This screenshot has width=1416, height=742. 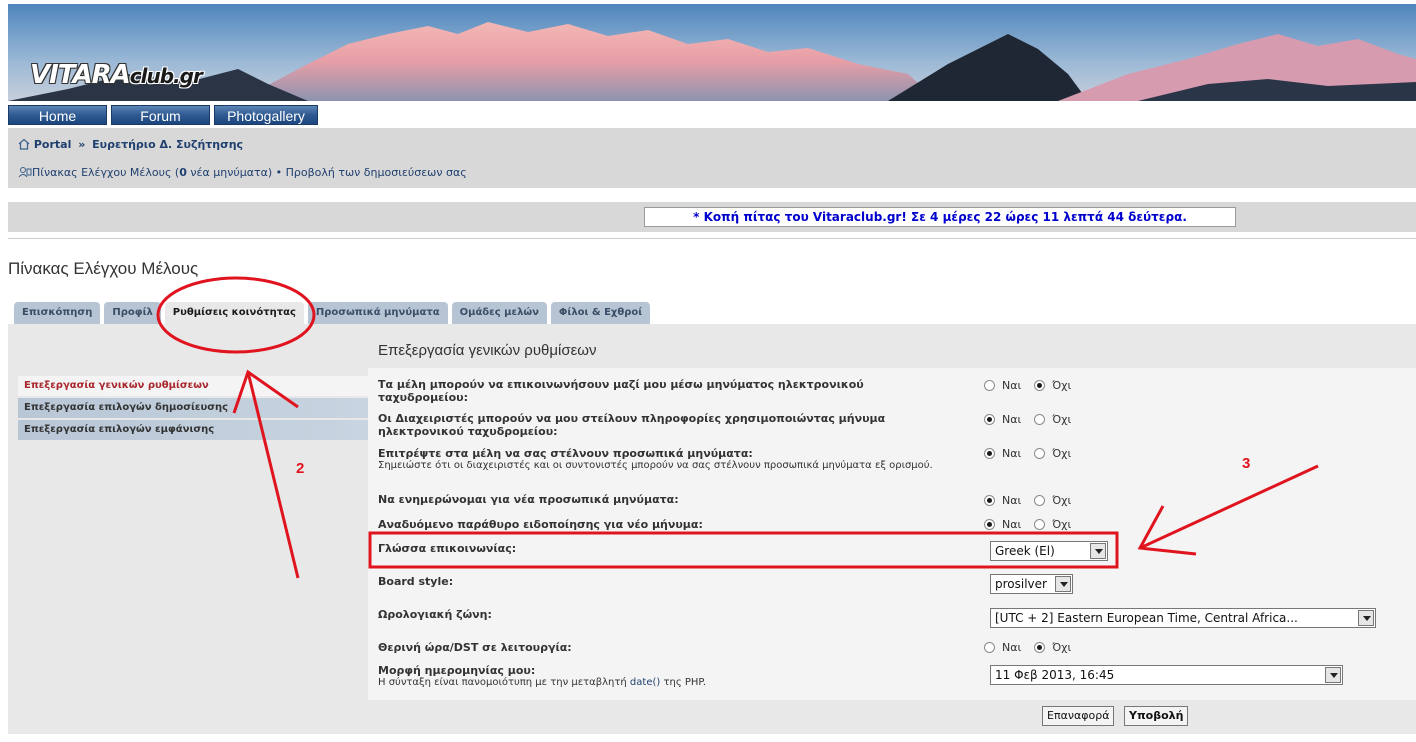 I want to click on home-button: Home, so click(x=57, y=115).